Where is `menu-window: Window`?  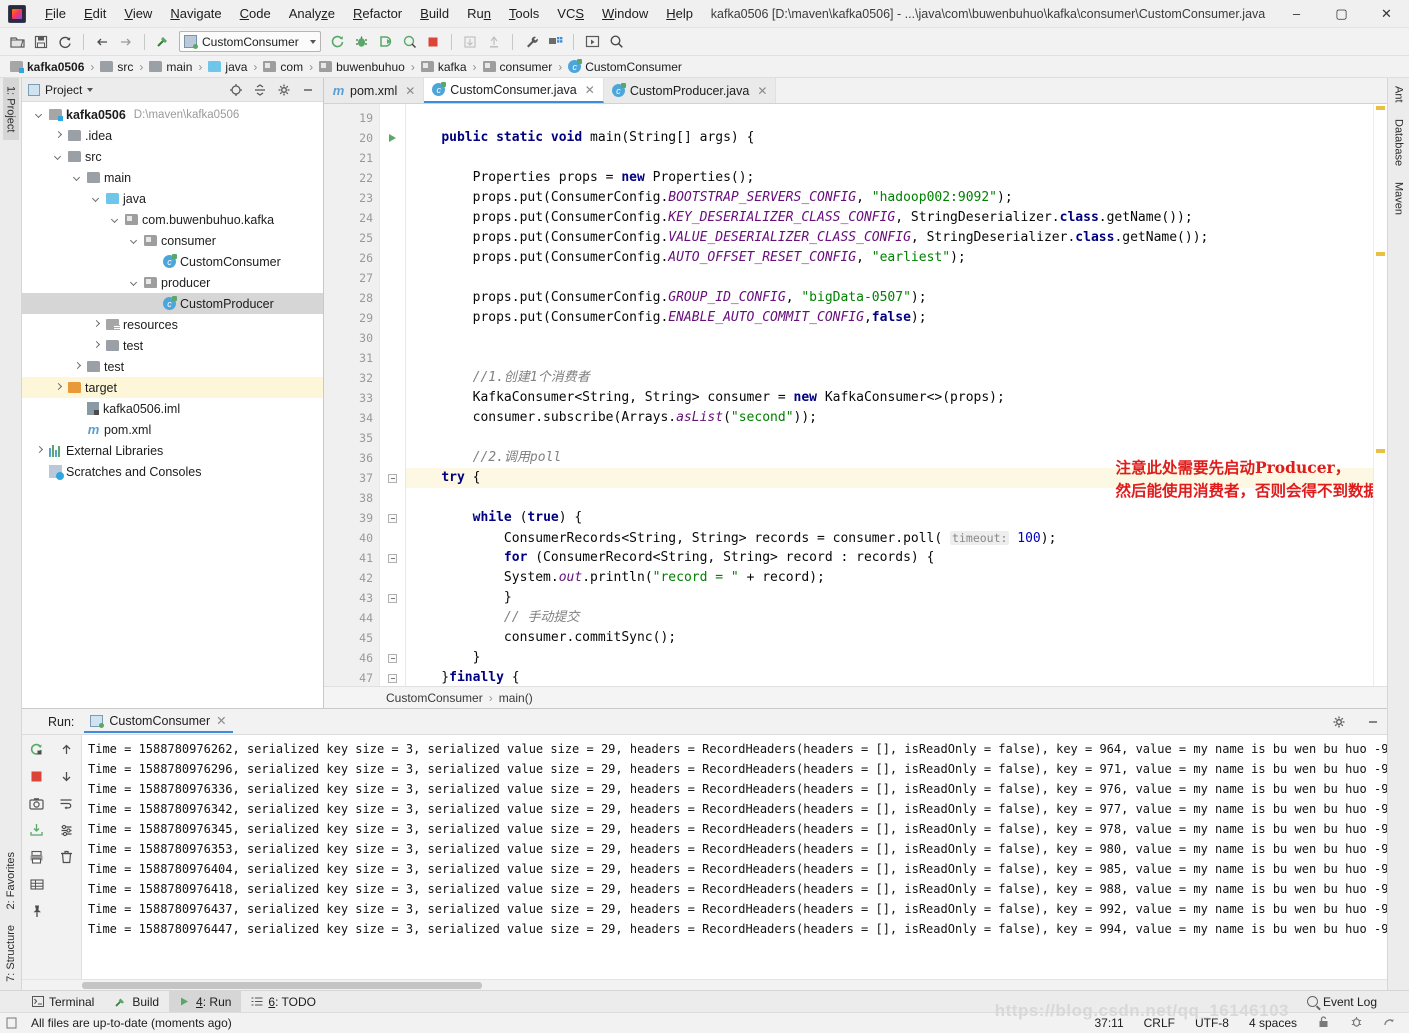
menu-window: Window is located at coordinates (625, 13).